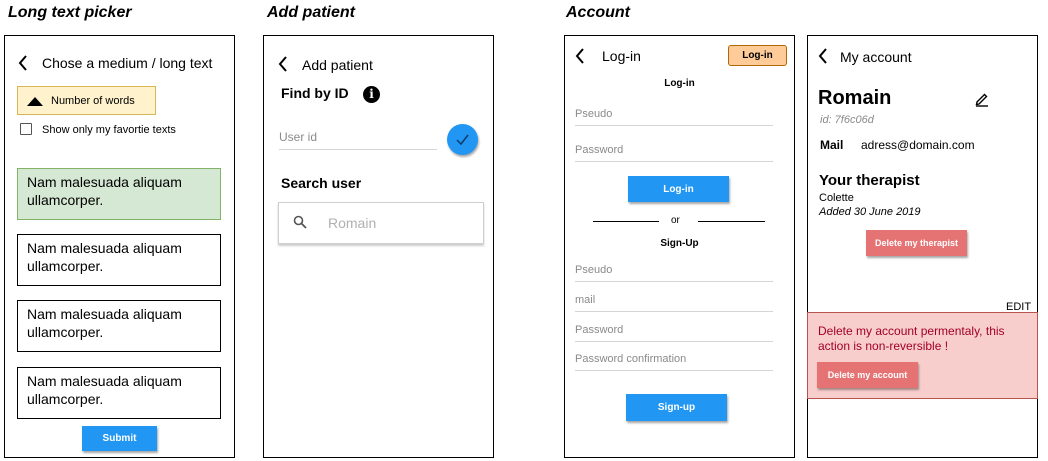  Describe the element at coordinates (70, 12) in the screenshot. I see `section-title-picker: Long text picker` at that location.